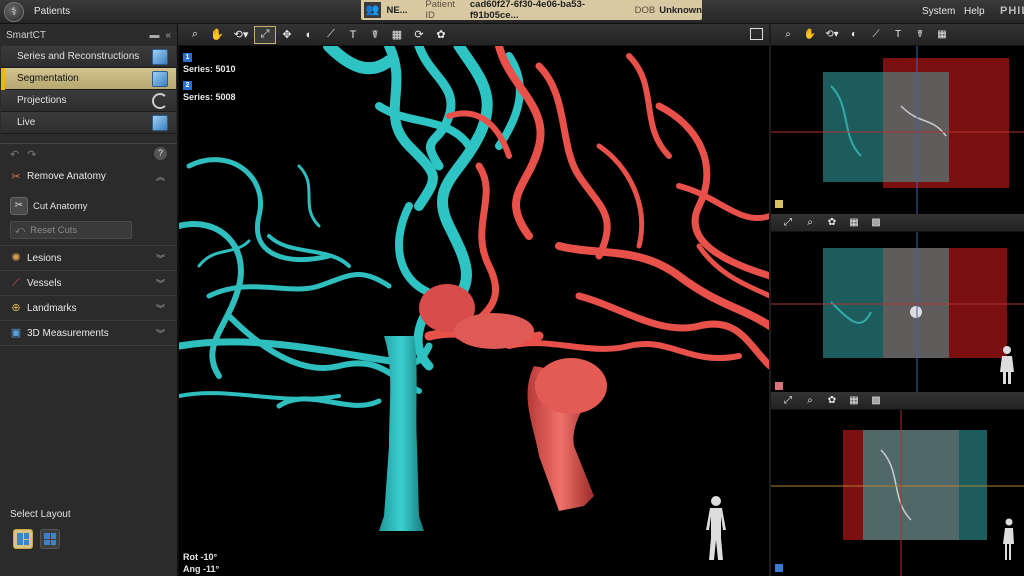  I want to click on reset-cuts-button: ⤺ Reset Cuts, so click(71, 230).